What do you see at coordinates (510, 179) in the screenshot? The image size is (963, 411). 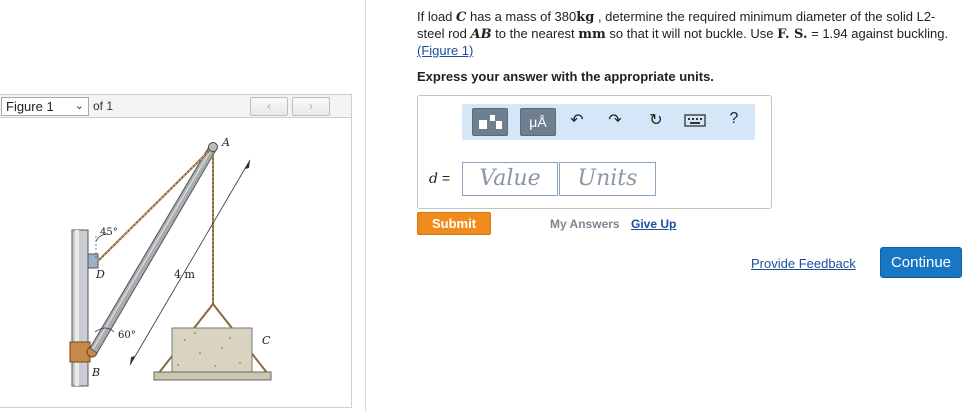 I see `value-input: Value` at bounding box center [510, 179].